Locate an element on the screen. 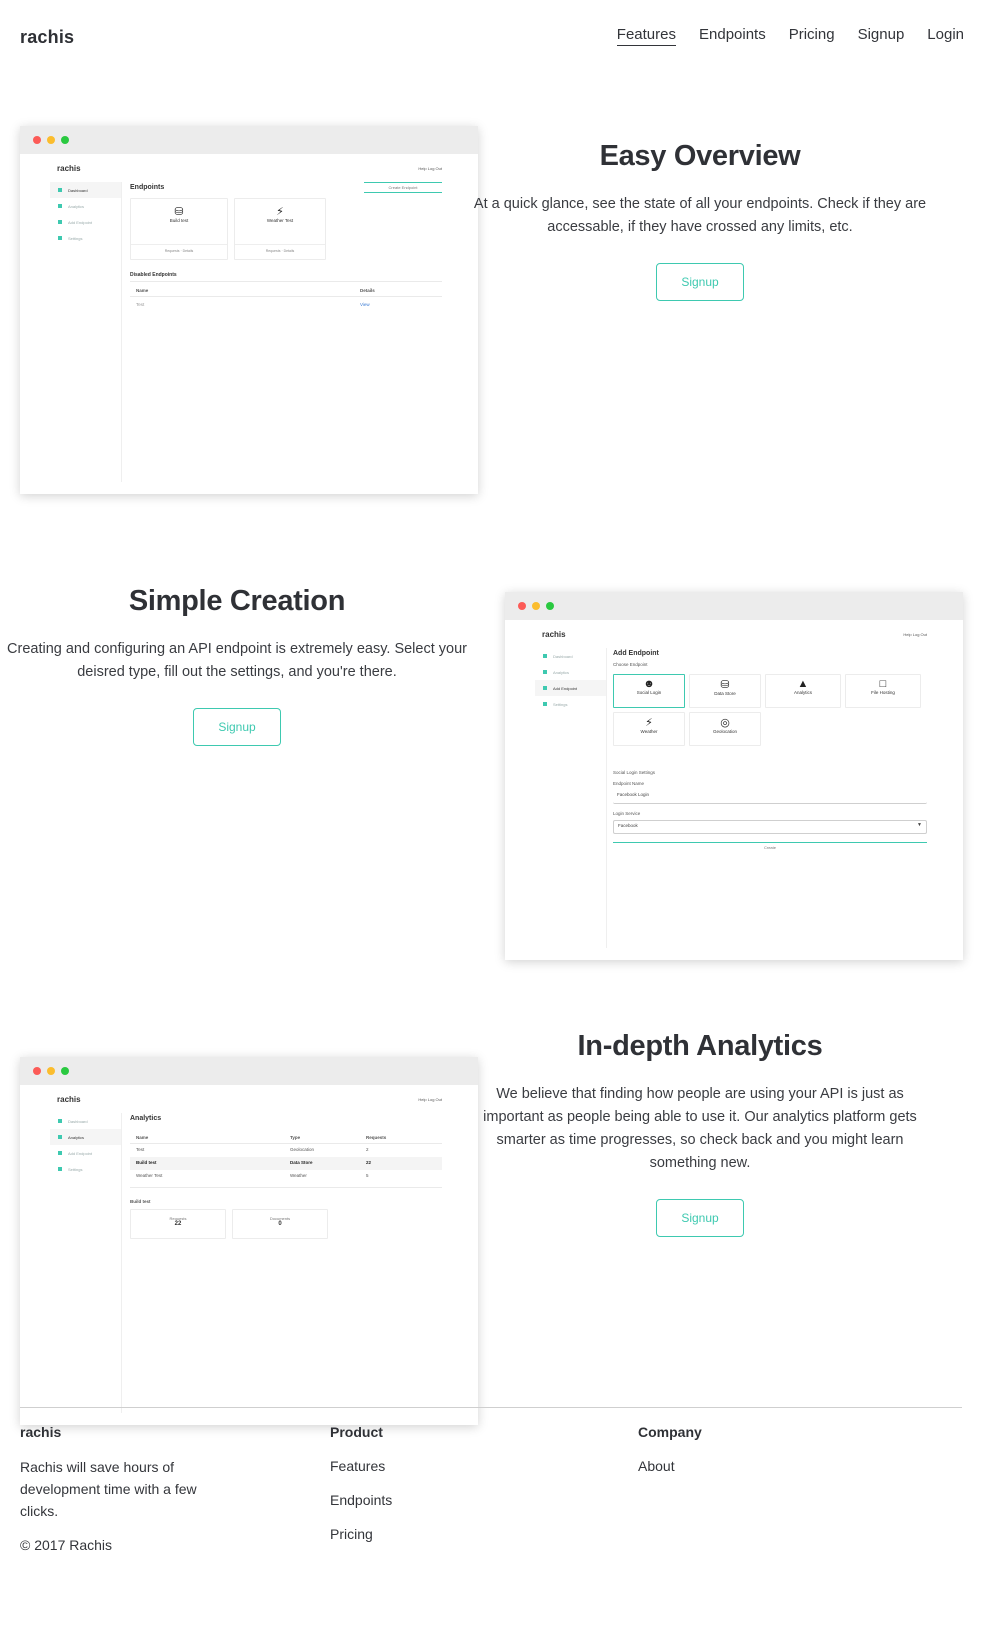 Image resolution: width=981 pixels, height=1643 pixels. mock-settings-heading: Social Login Settings is located at coordinates (634, 772).